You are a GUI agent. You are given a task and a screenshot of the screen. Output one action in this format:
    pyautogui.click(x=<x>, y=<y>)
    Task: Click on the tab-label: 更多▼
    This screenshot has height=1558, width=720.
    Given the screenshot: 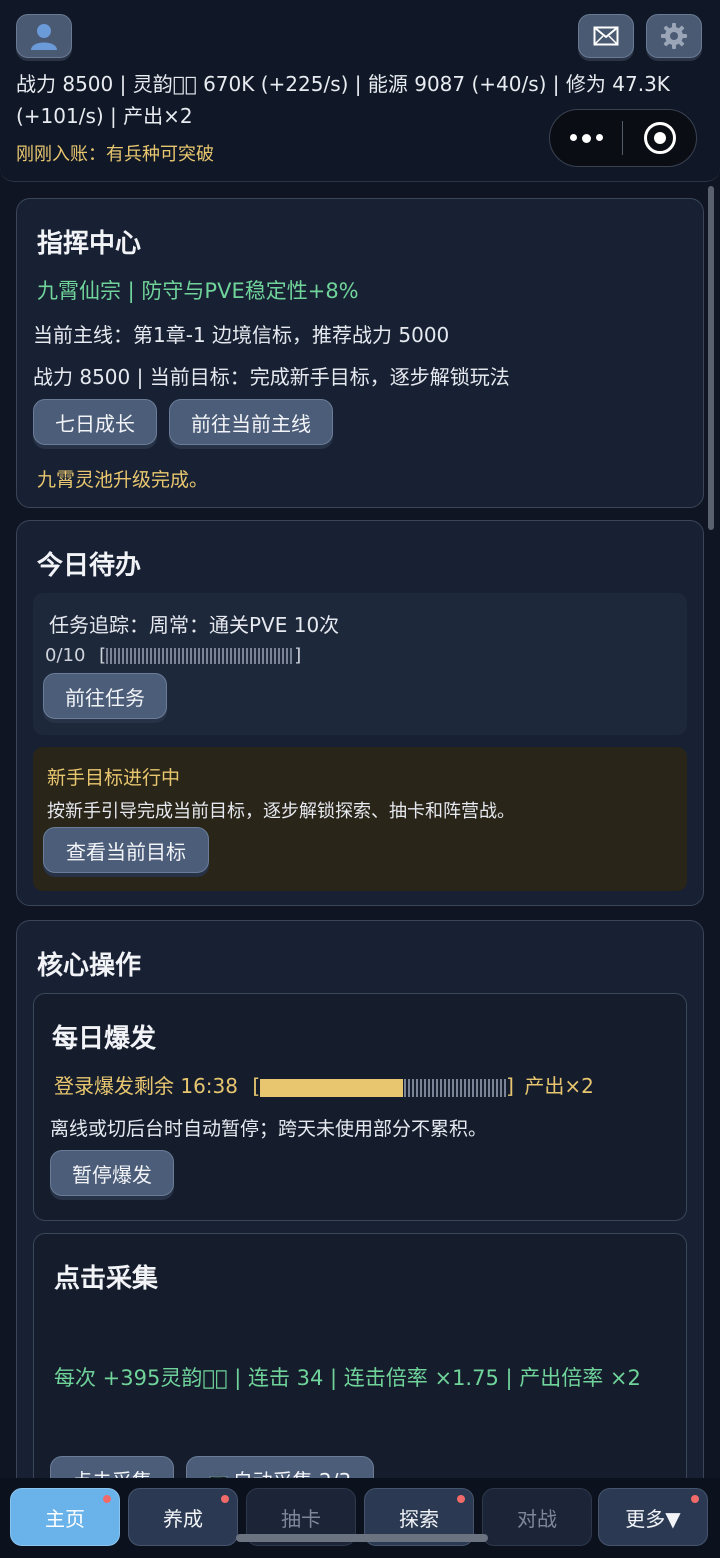 What is the action you would take?
    pyautogui.click(x=653, y=1518)
    